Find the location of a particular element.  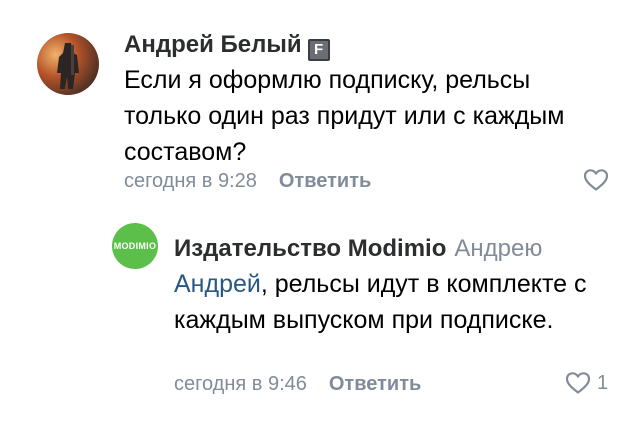

reply-to-link: Андрею is located at coordinates (498, 248).